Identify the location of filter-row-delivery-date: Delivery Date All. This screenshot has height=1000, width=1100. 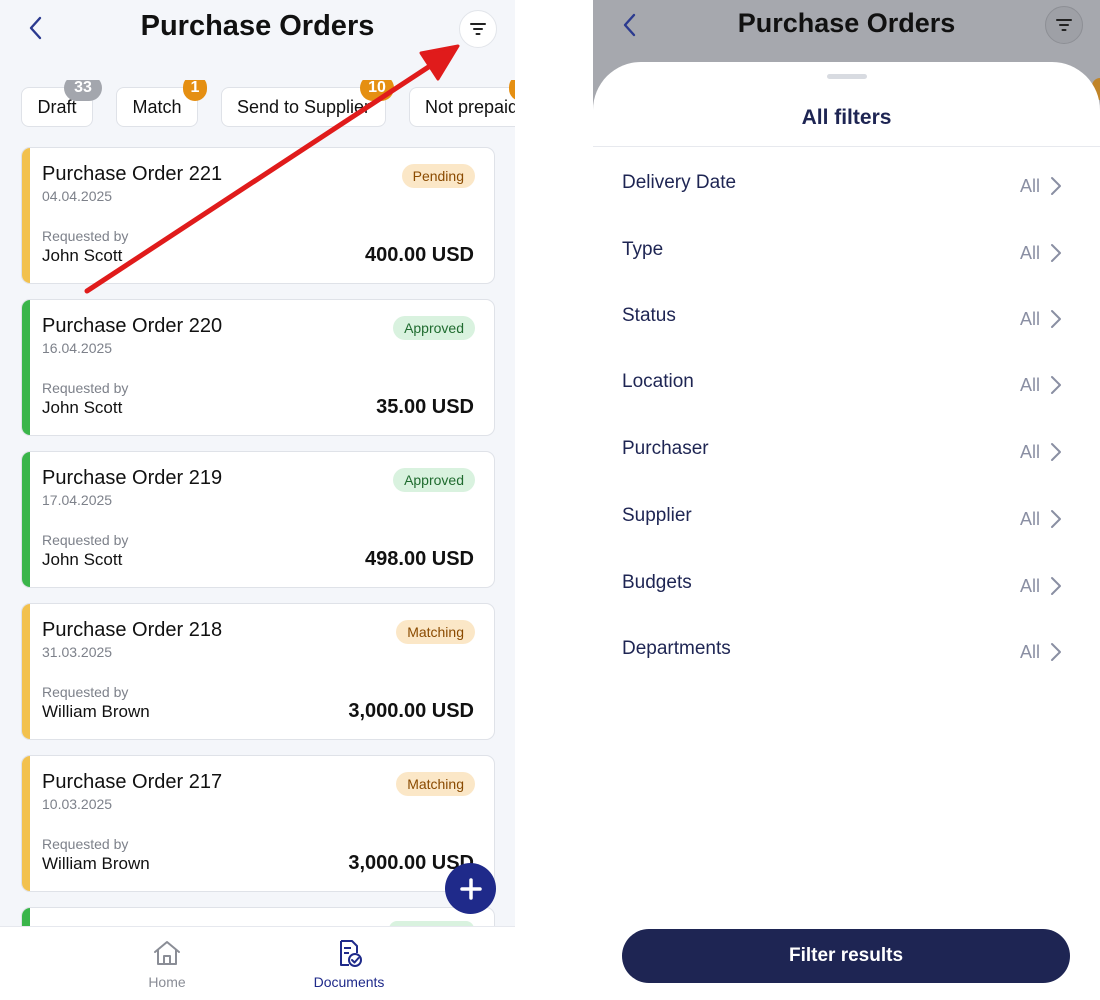
(846, 188).